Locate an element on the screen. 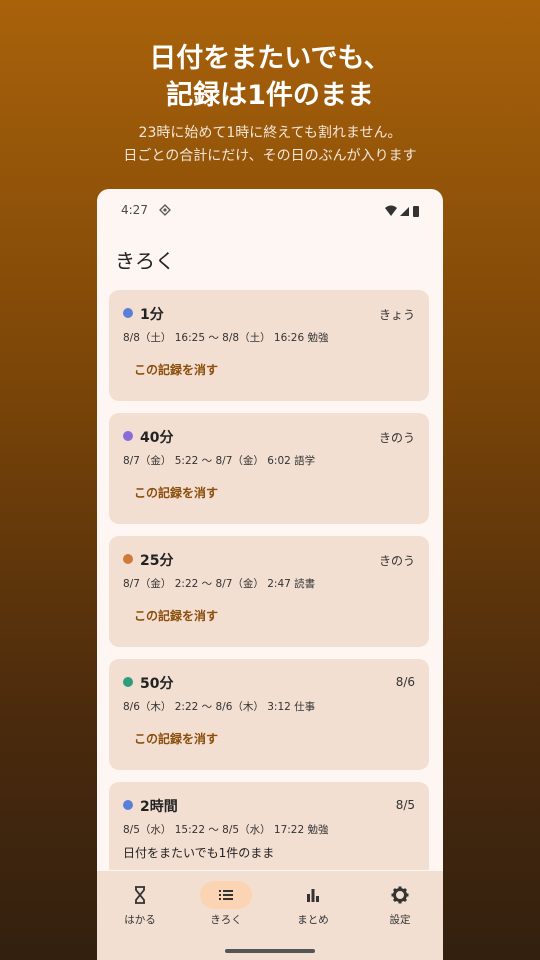 The height and width of the screenshot is (960, 540). nav-label: まとめ is located at coordinates (313, 920).